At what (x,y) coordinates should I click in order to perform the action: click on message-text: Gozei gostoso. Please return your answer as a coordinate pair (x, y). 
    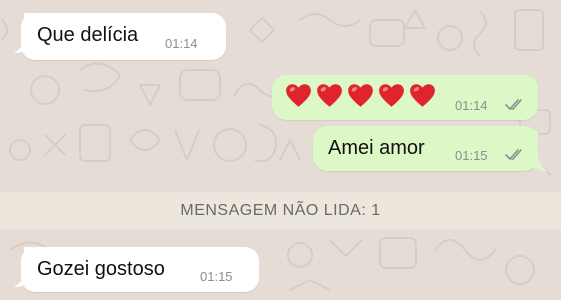
    Looking at the image, I should click on (101, 269).